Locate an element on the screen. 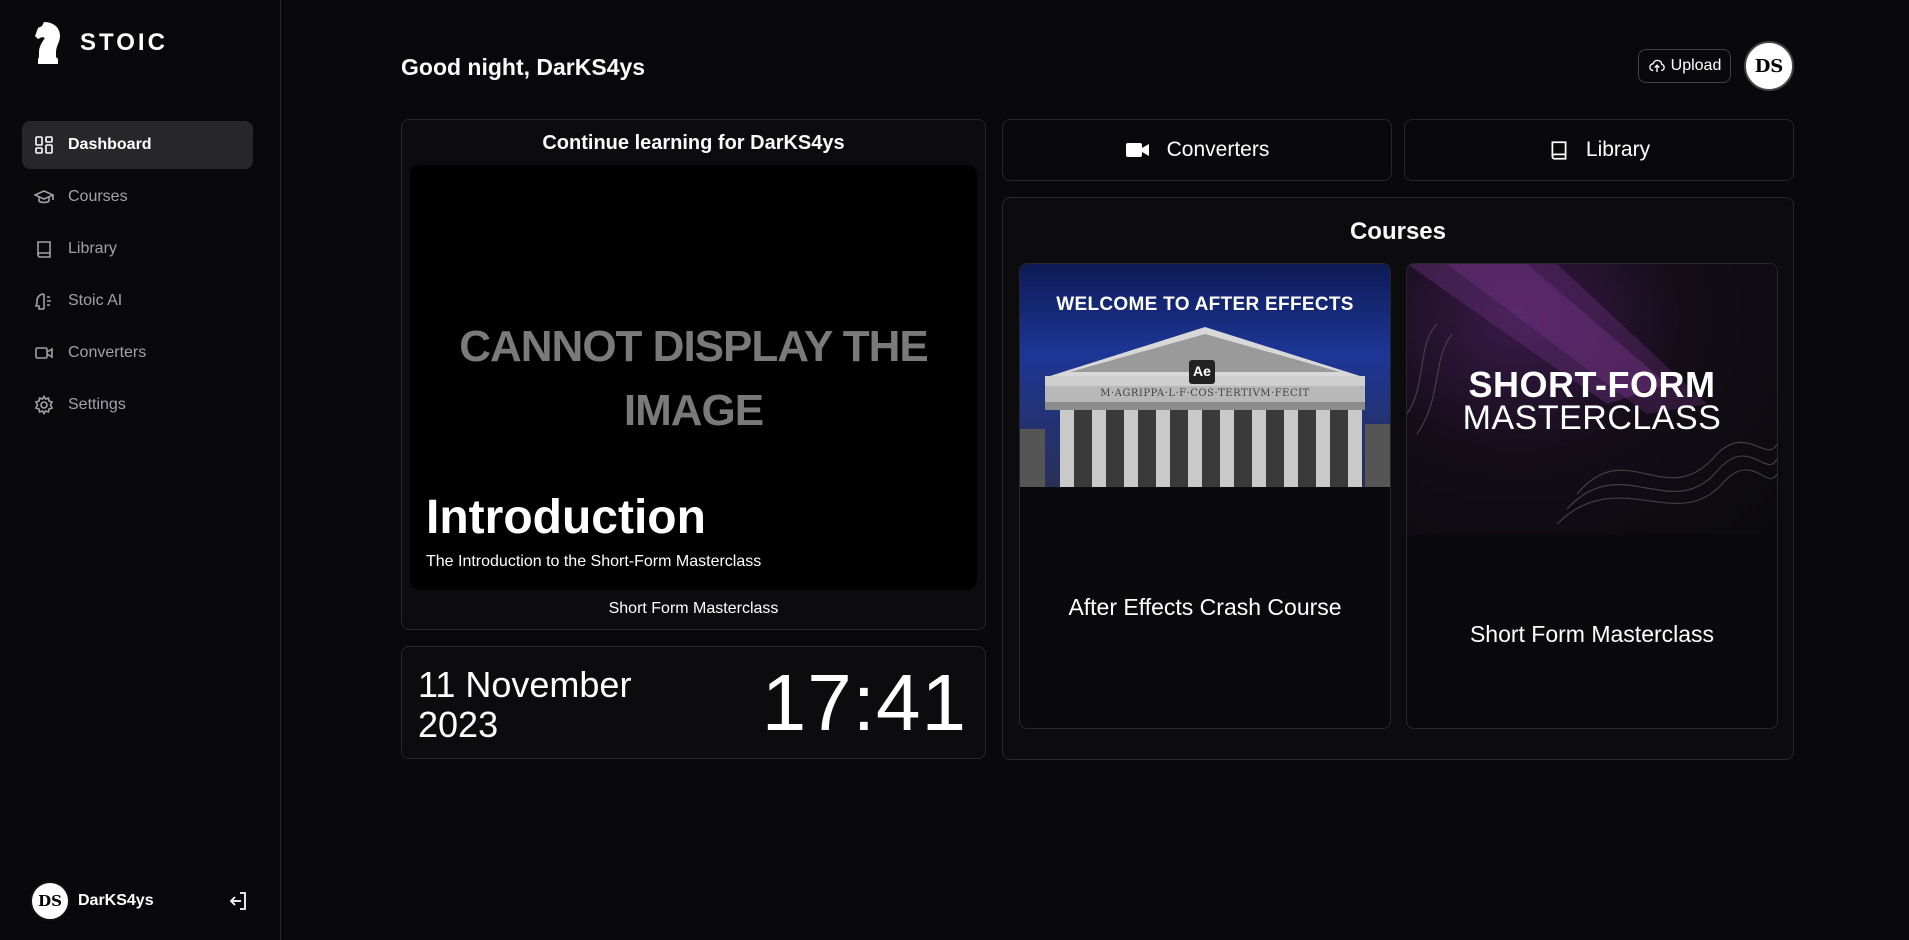 This screenshot has height=940, width=1909. continue-course-name: Short Form Masterclass is located at coordinates (693, 608).